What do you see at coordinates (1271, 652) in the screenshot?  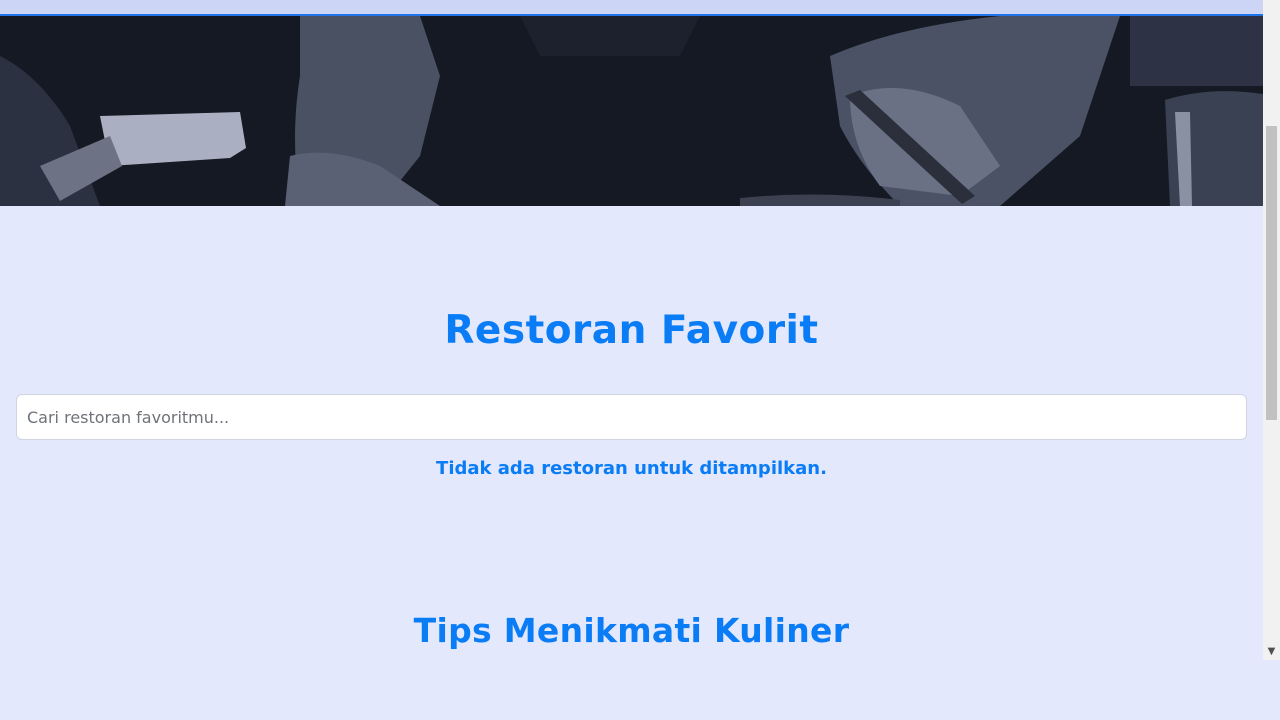 I see `scroll-down-arrow-icon: ▼` at bounding box center [1271, 652].